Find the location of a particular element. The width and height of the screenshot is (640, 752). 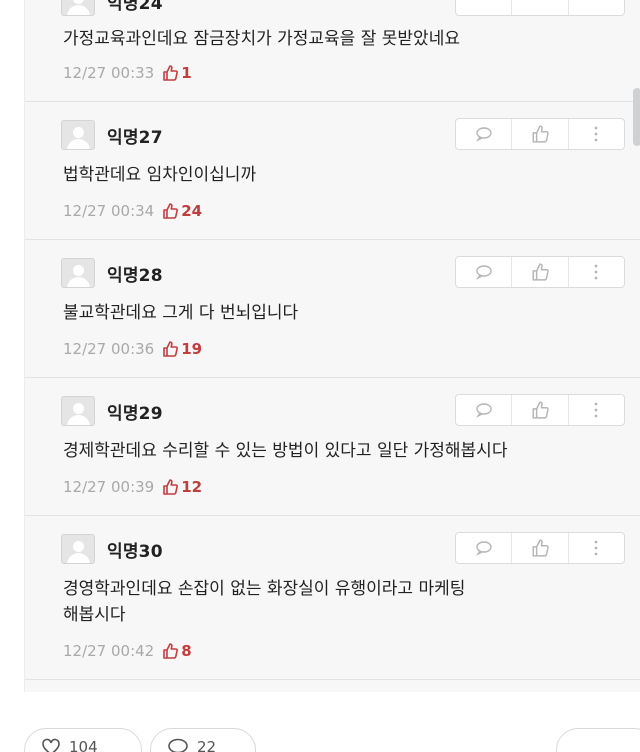

comment-meta: 12/27 00:34 24 is located at coordinates (132, 211).